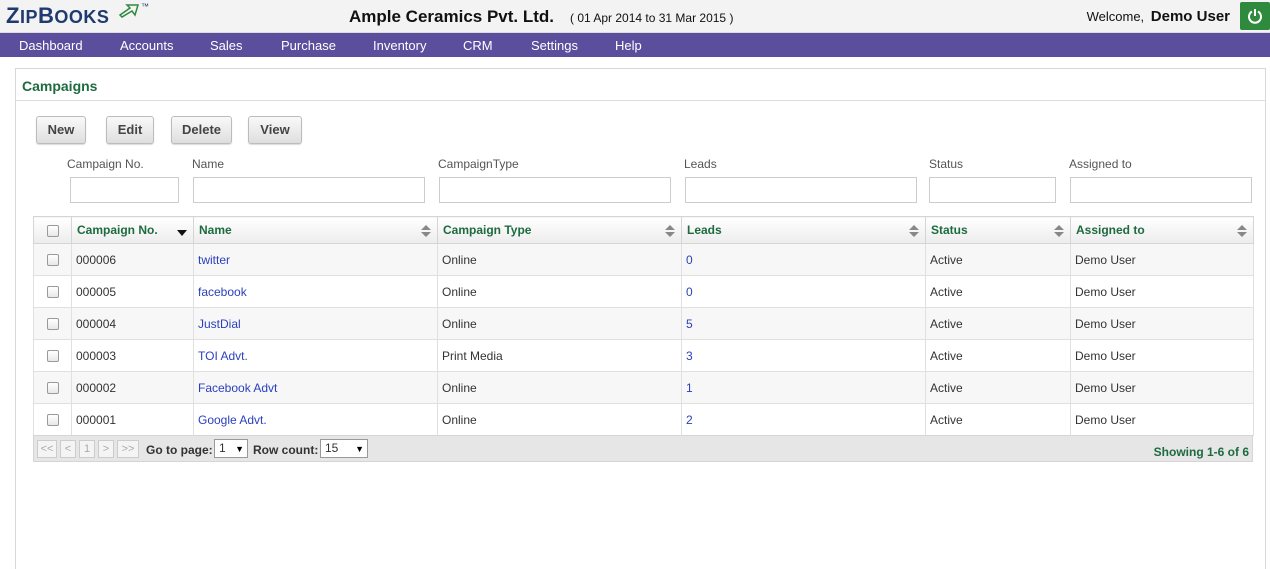 The height and width of the screenshot is (569, 1270). What do you see at coordinates (124, 190) in the screenshot?
I see `filter-campaign-no-input` at bounding box center [124, 190].